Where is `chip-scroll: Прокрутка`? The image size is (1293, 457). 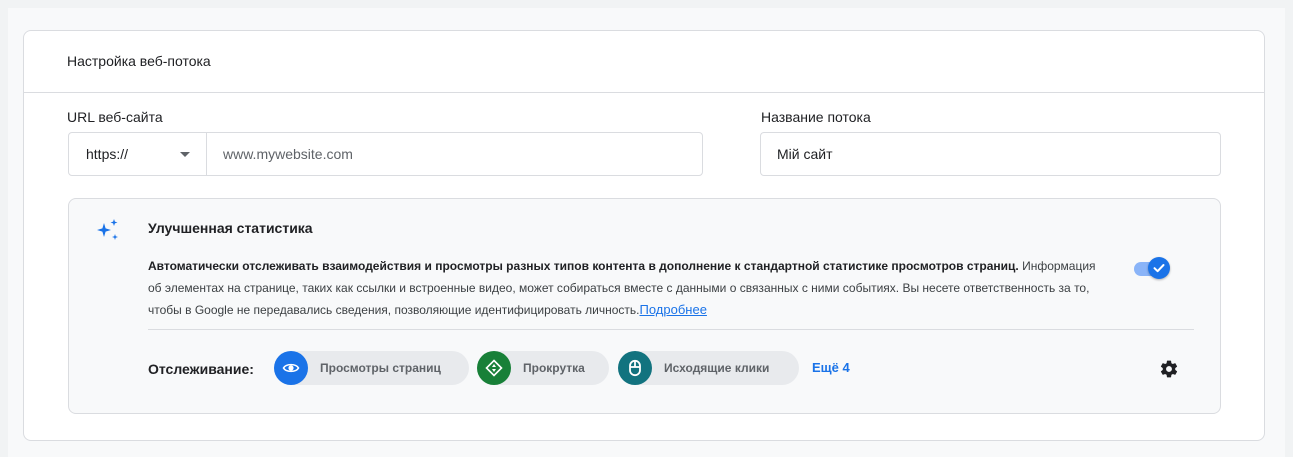
chip-scroll: Прокрутка is located at coordinates (543, 368).